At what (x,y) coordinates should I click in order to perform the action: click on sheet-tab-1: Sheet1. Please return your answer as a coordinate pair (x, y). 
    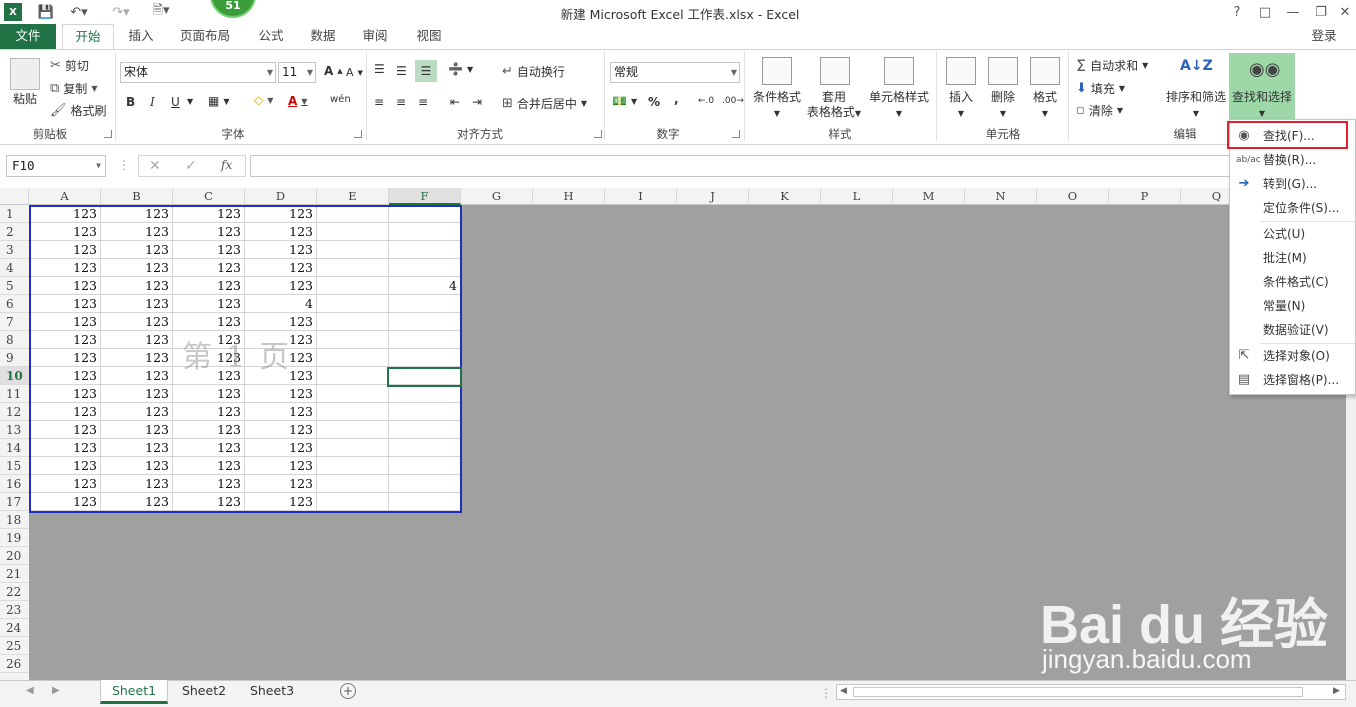
    Looking at the image, I should click on (134, 692).